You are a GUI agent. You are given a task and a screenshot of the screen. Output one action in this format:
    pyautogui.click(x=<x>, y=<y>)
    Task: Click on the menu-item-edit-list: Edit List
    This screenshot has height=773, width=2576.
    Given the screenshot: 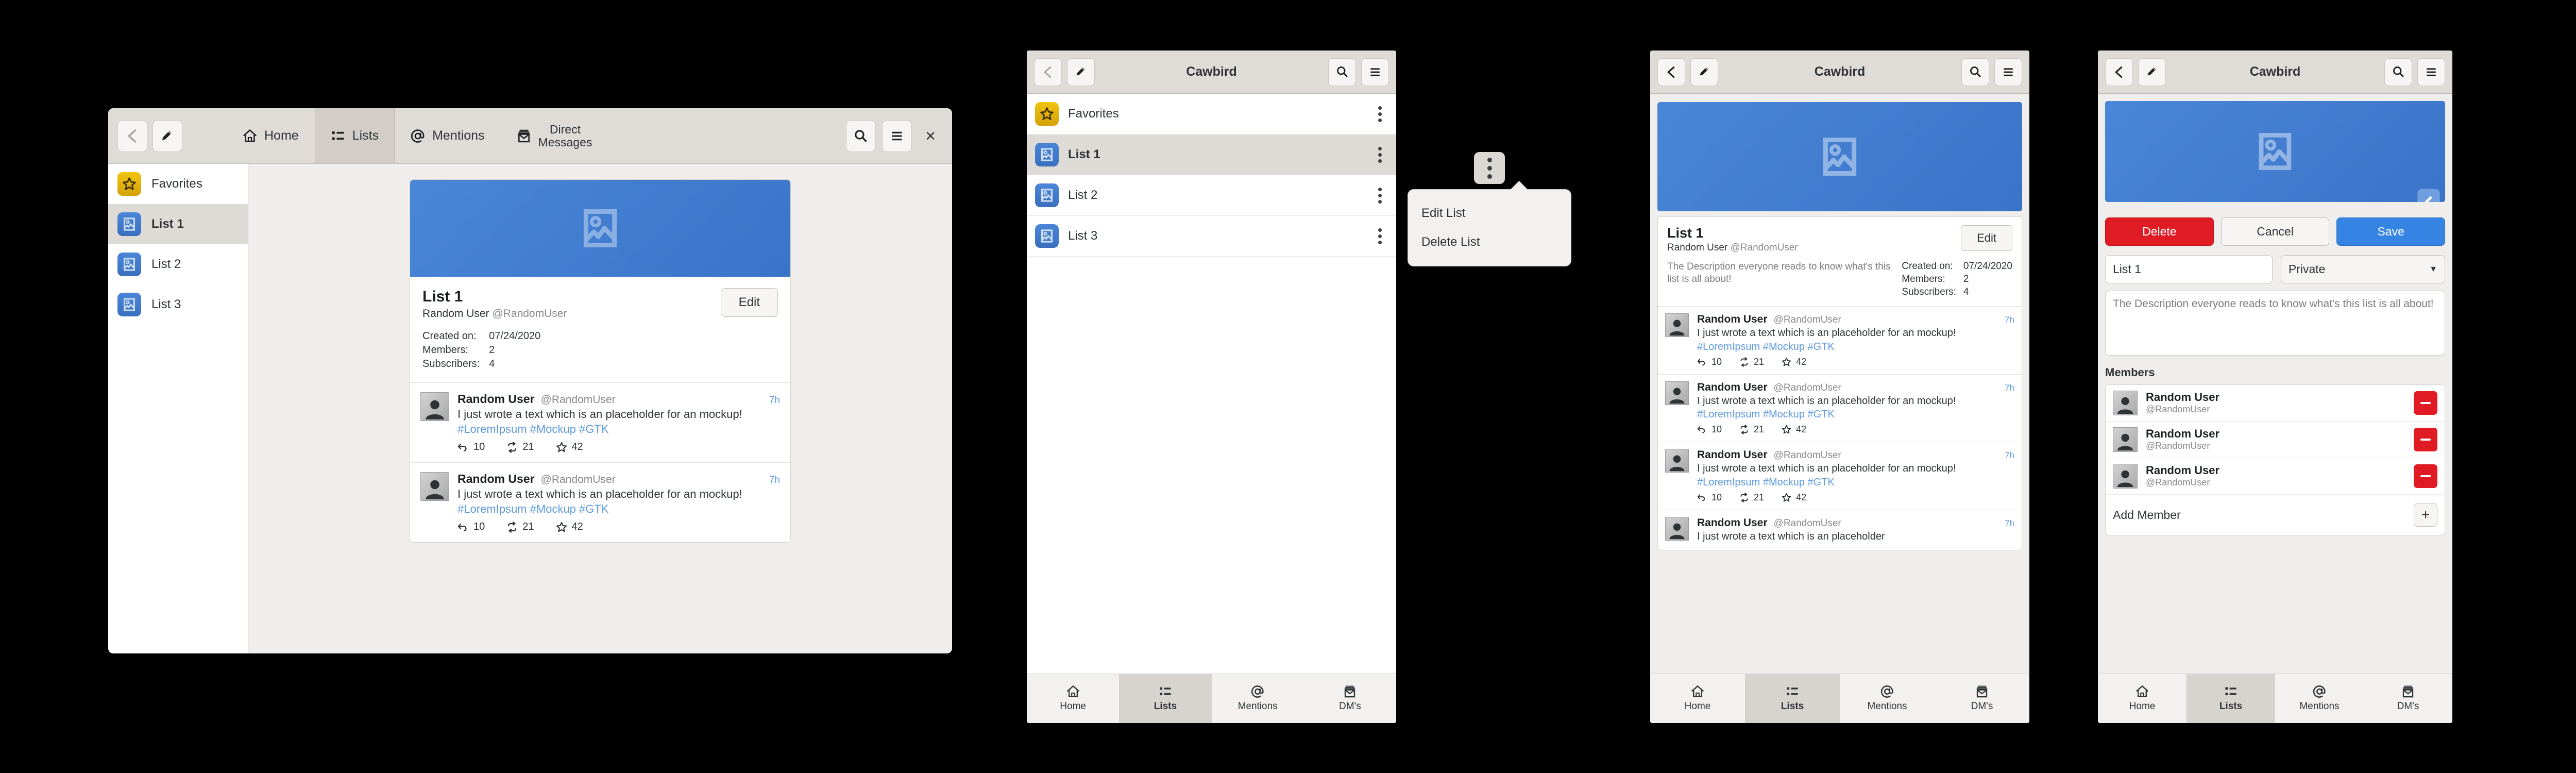 What is the action you would take?
    pyautogui.click(x=1489, y=213)
    